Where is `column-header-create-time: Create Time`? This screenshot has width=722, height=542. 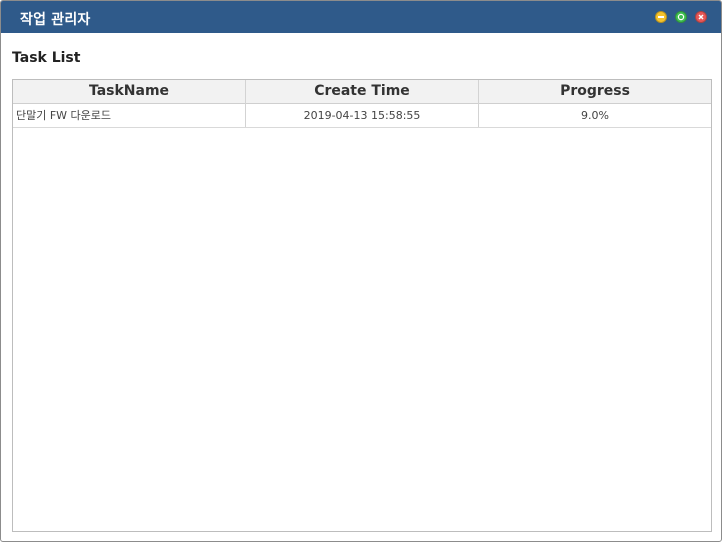 column-header-create-time: Create Time is located at coordinates (362, 91).